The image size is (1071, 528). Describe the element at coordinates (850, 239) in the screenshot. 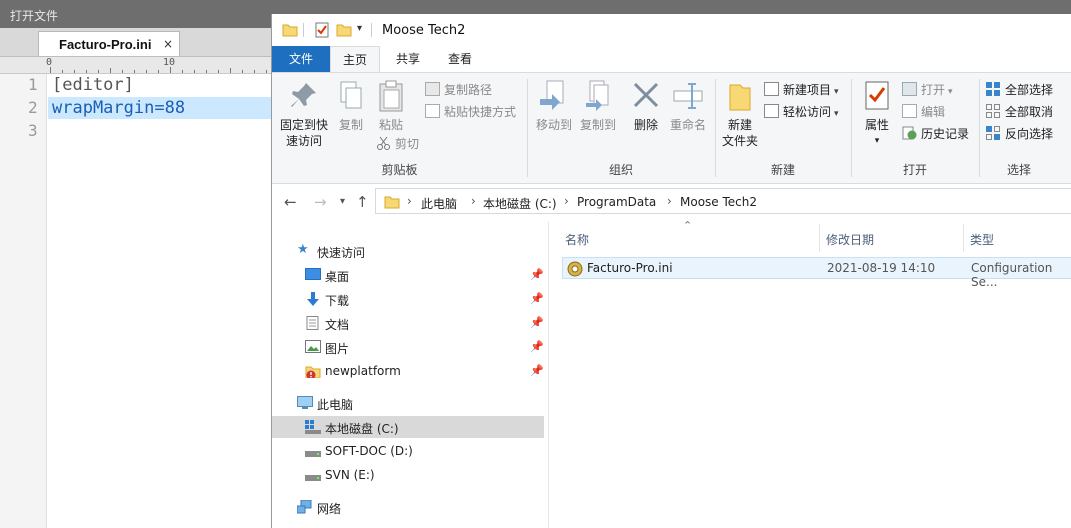

I see `column-header-modified: 修改日期` at that location.